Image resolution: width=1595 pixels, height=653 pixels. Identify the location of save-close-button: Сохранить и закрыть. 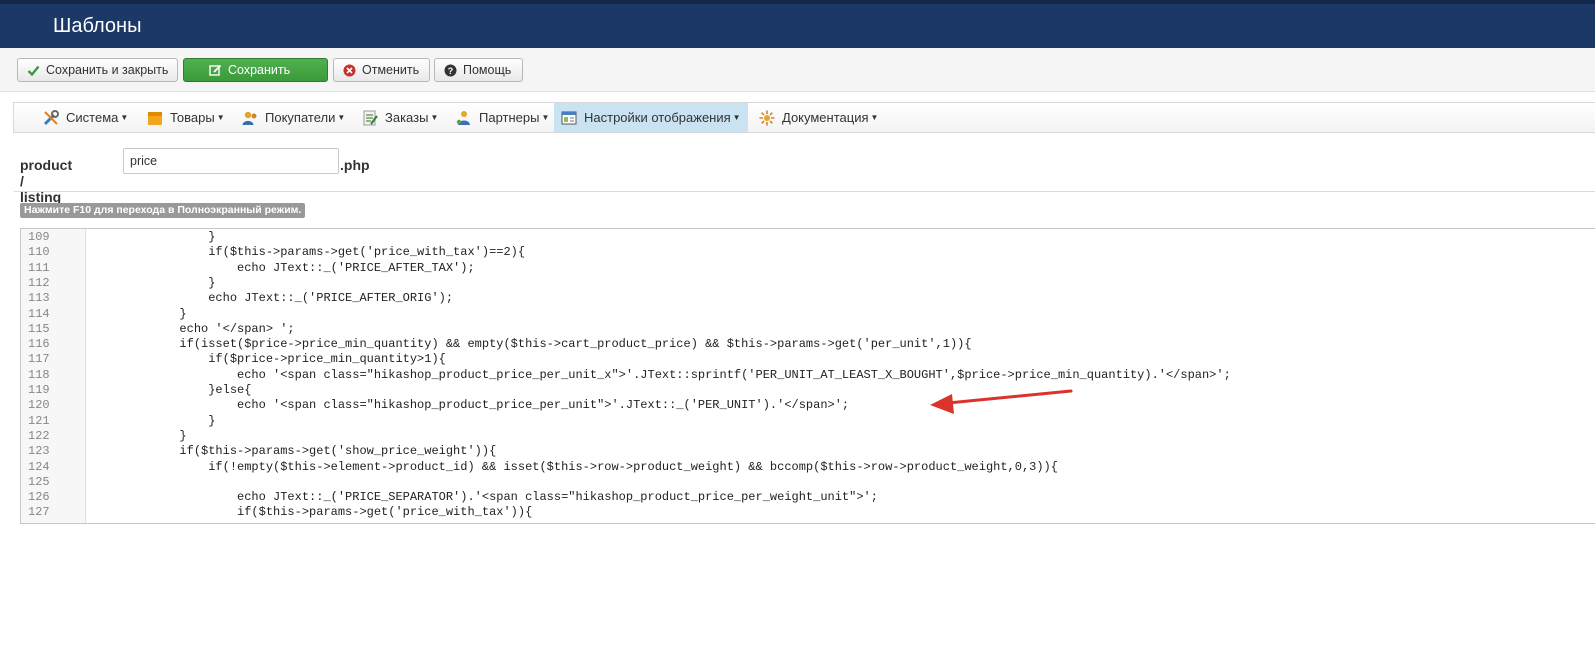
(97, 70).